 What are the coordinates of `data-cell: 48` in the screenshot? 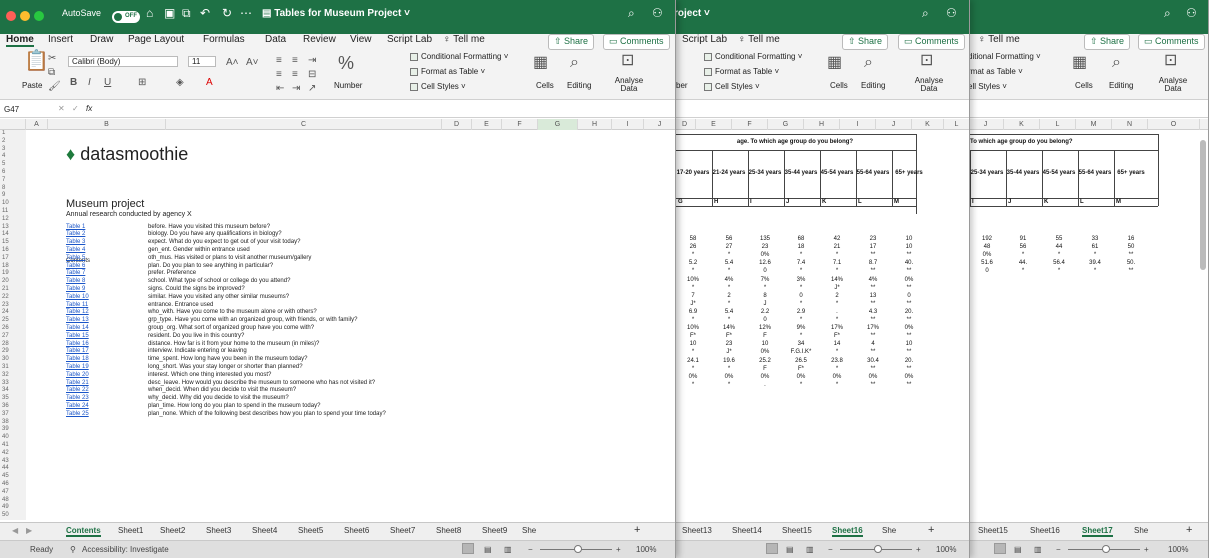 It's located at (987, 247).